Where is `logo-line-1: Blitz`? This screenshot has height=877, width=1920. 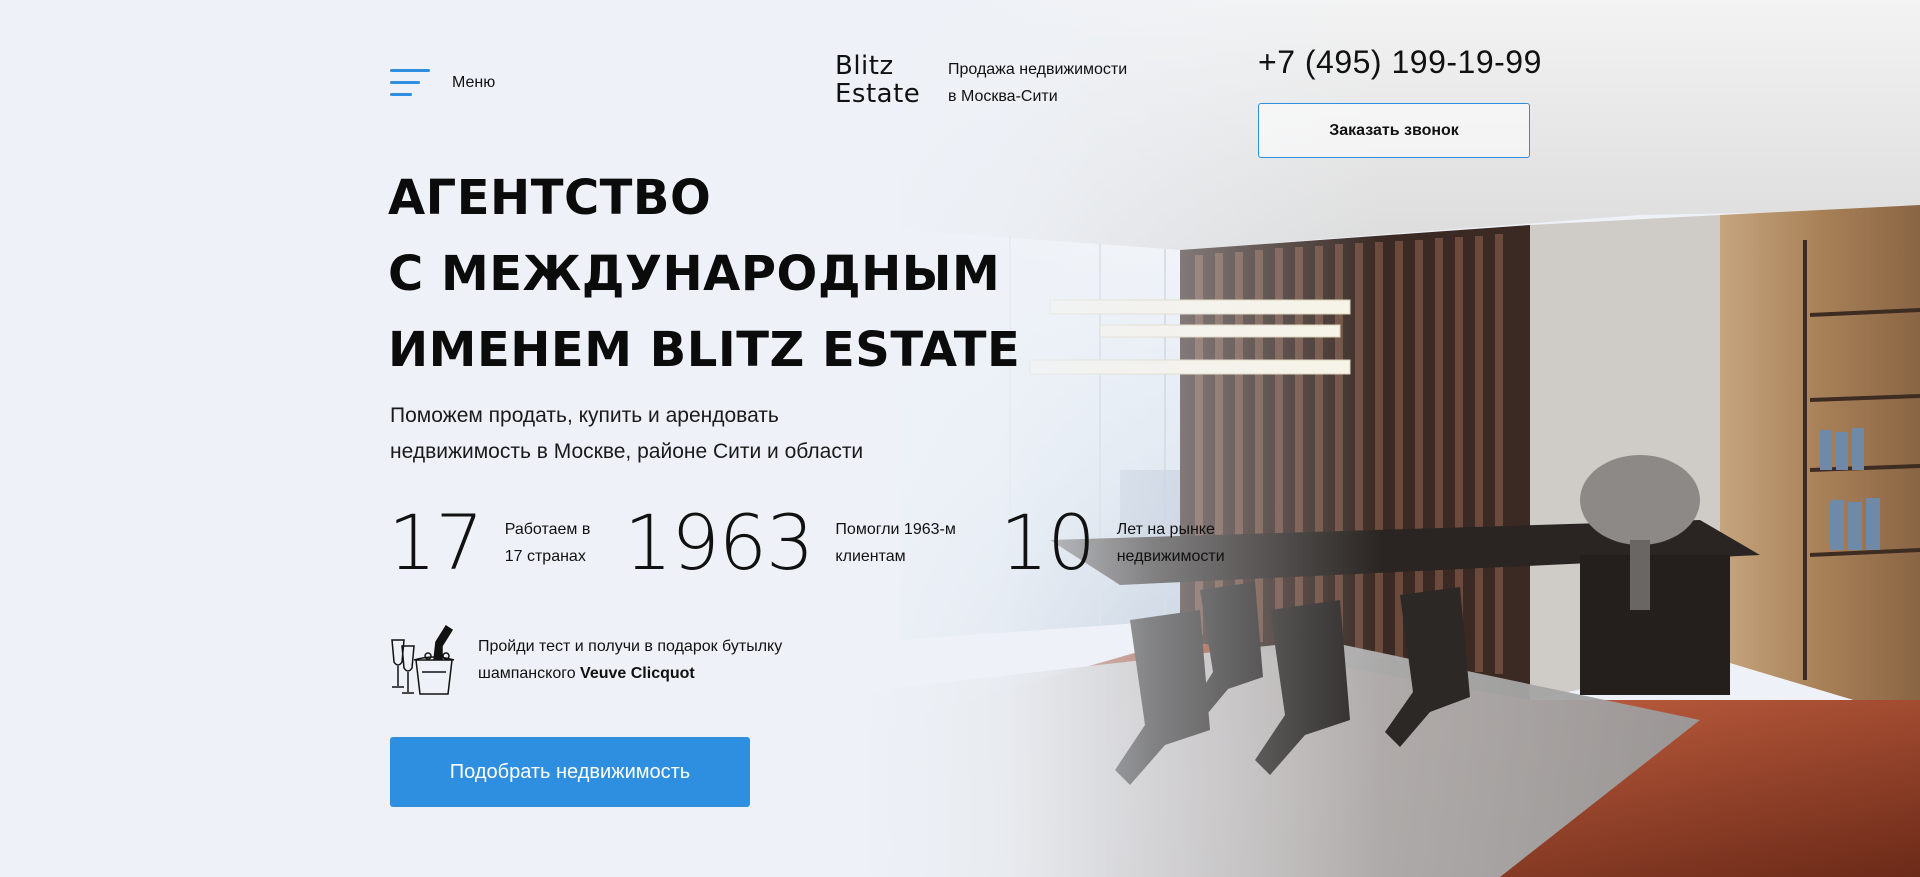 logo-line-1: Blitz is located at coordinates (864, 66).